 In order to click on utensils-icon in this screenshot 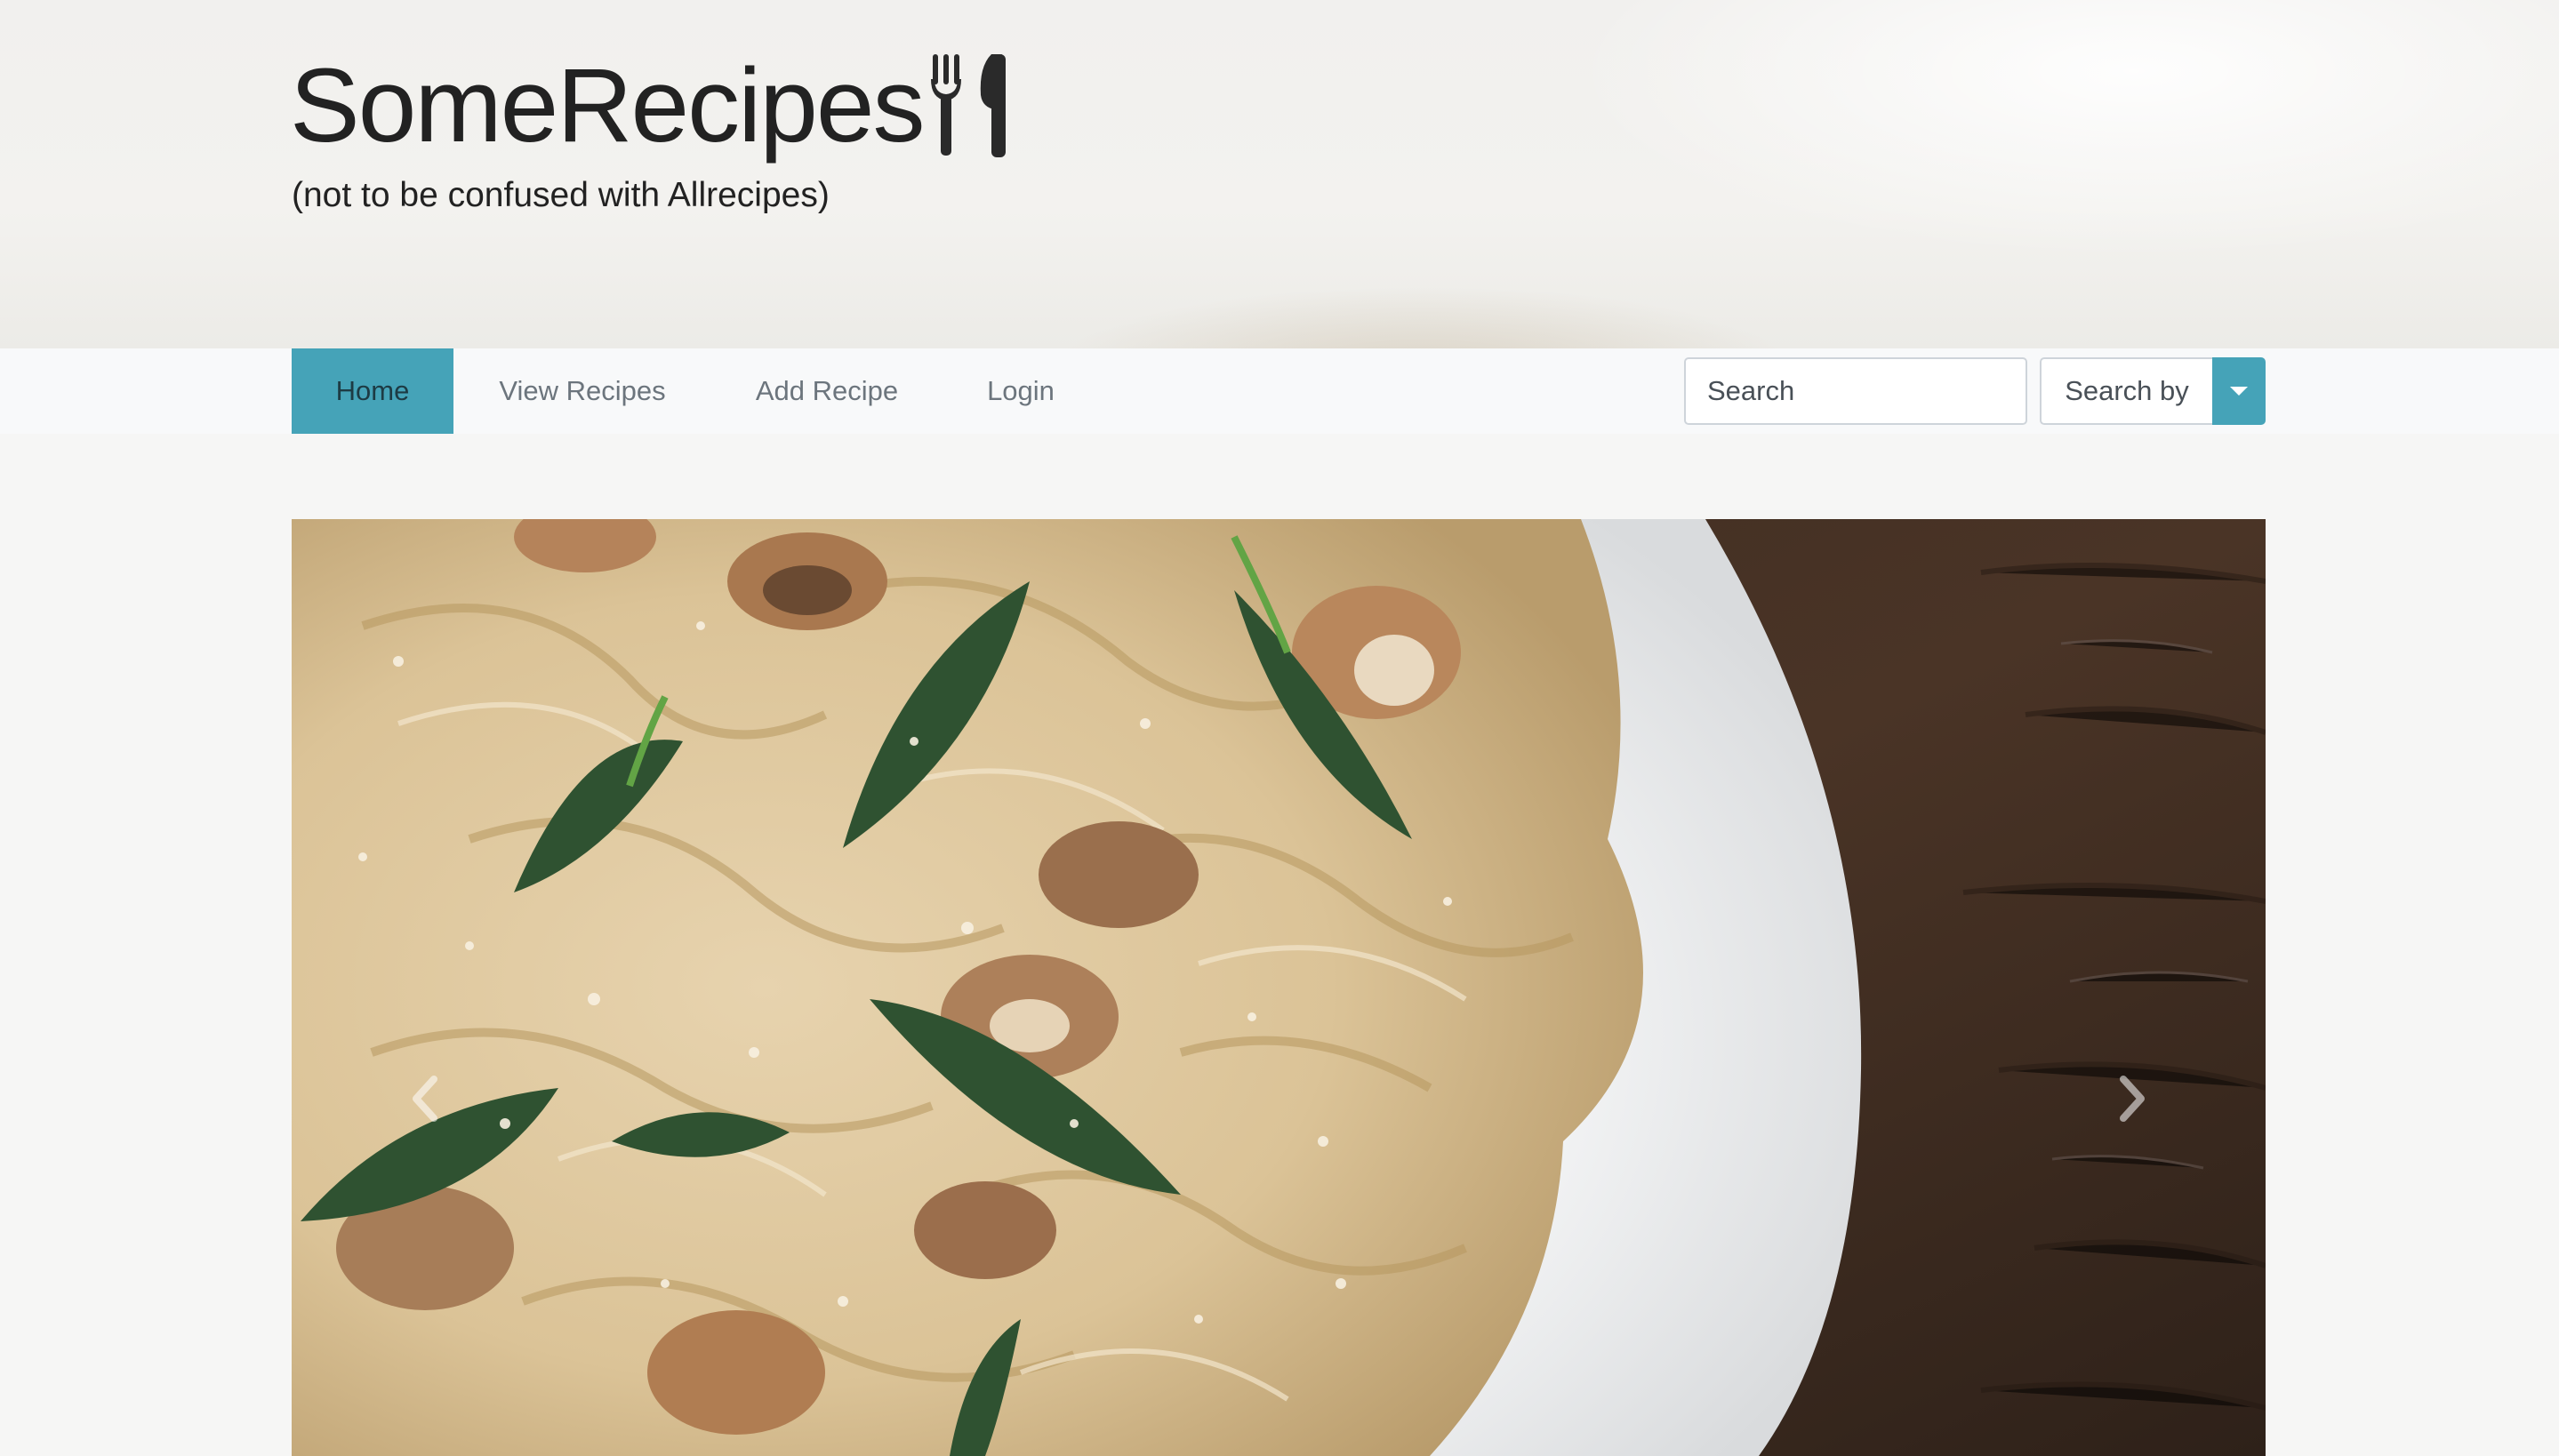, I will do `click(968, 105)`.